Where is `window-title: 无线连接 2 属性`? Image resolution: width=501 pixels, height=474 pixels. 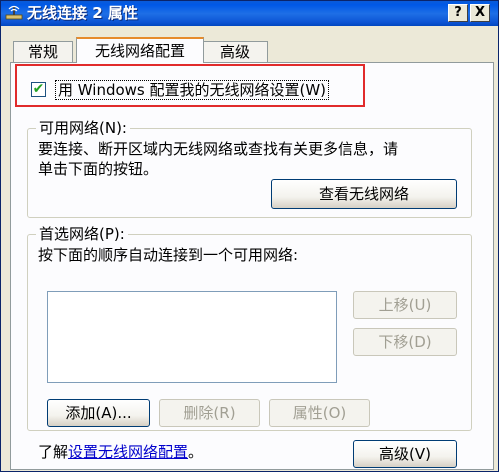 window-title: 无线连接 2 属性 is located at coordinates (82, 13).